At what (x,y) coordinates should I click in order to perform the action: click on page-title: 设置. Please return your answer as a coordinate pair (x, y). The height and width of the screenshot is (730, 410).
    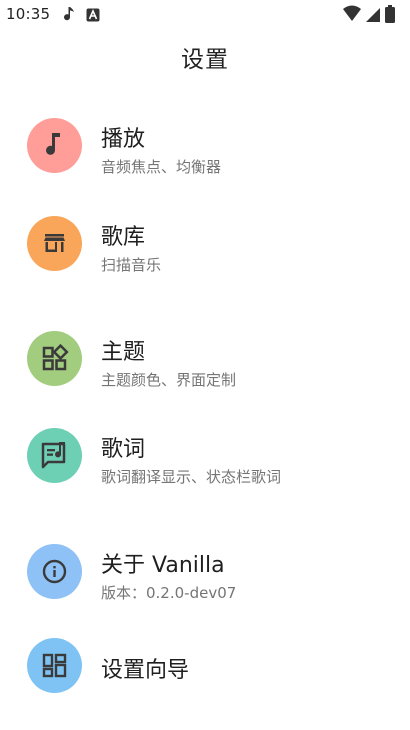
    Looking at the image, I should click on (205, 60).